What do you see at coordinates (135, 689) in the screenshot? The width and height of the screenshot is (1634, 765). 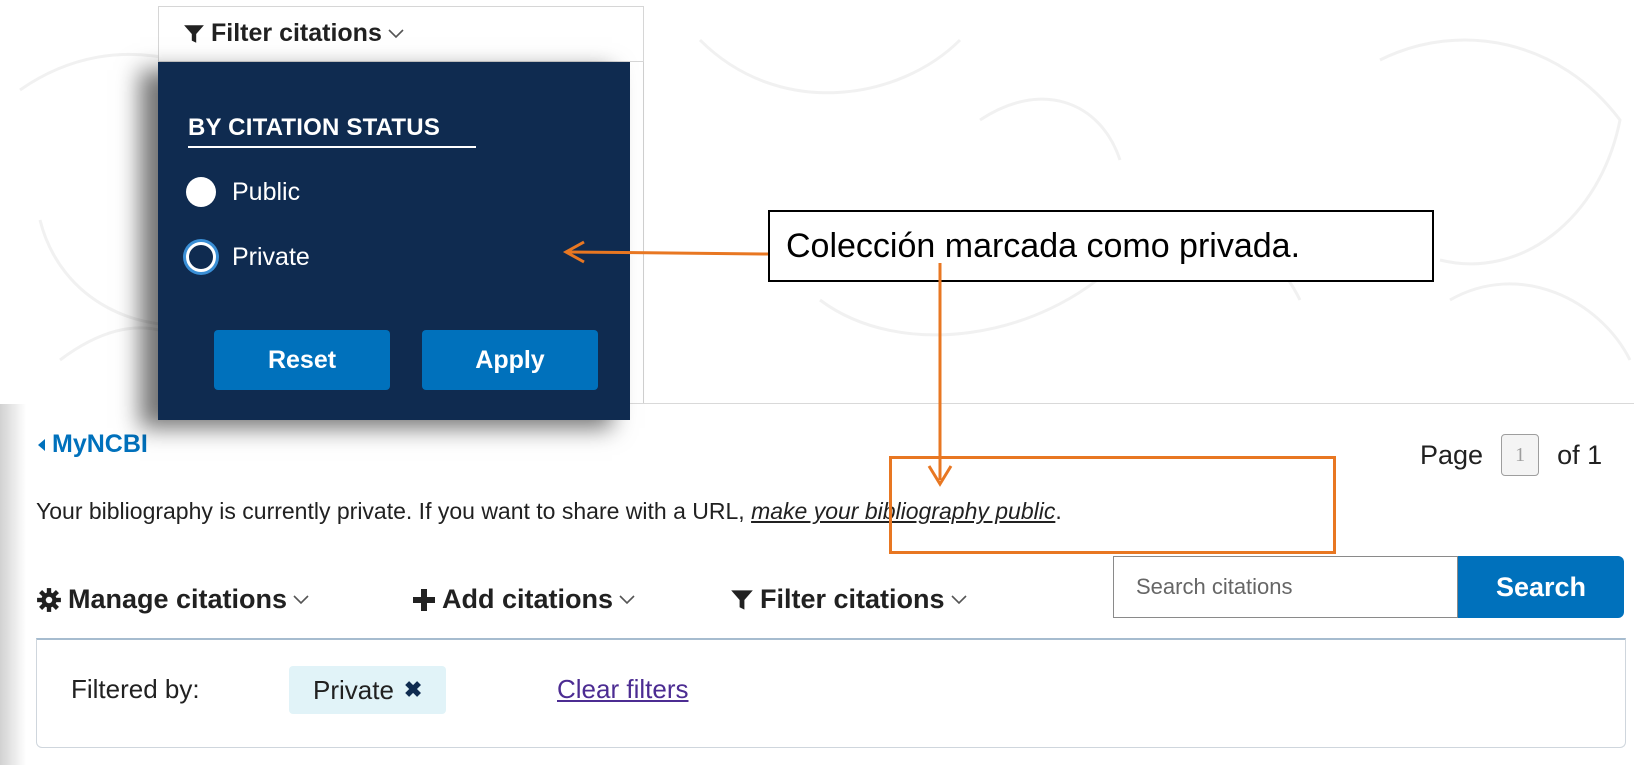 I see `filtered-by-label: Filtered by:` at bounding box center [135, 689].